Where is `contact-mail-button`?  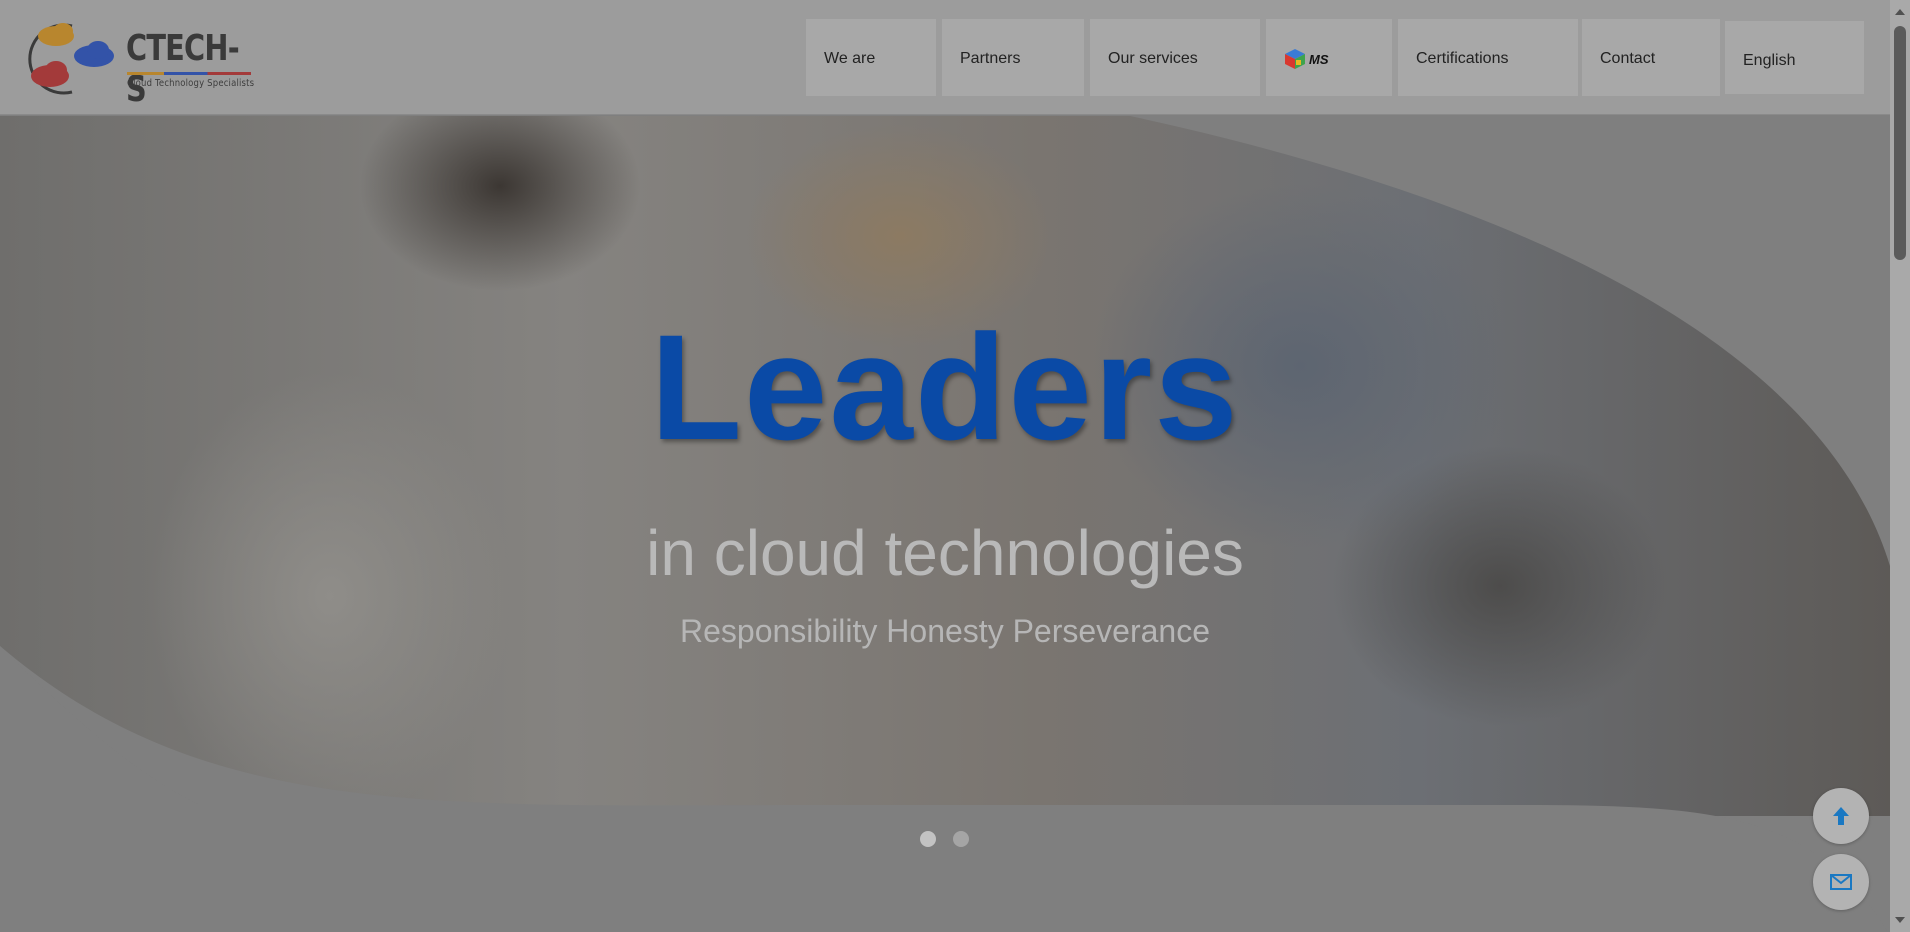
contact-mail-button is located at coordinates (1841, 882).